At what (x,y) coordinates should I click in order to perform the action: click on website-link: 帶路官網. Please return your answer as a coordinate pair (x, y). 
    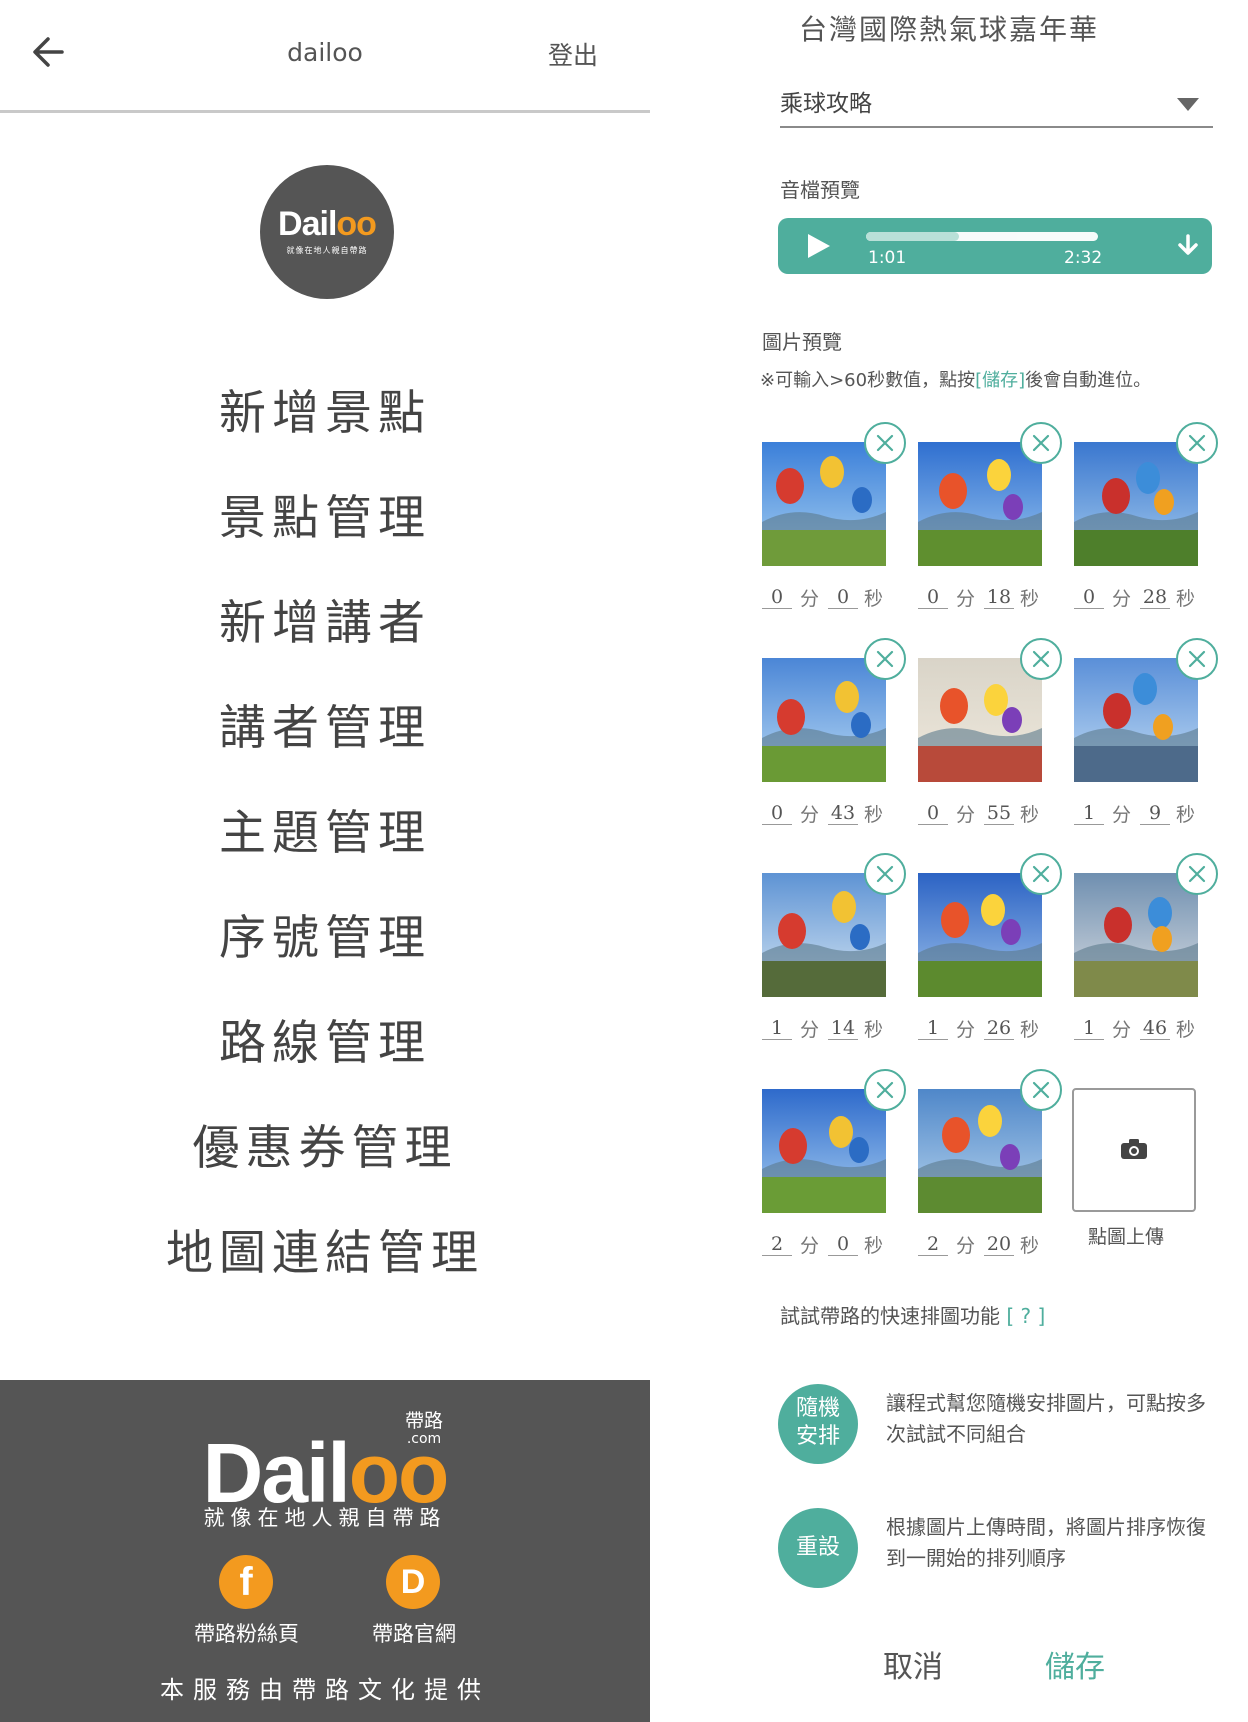
    Looking at the image, I should click on (414, 1633).